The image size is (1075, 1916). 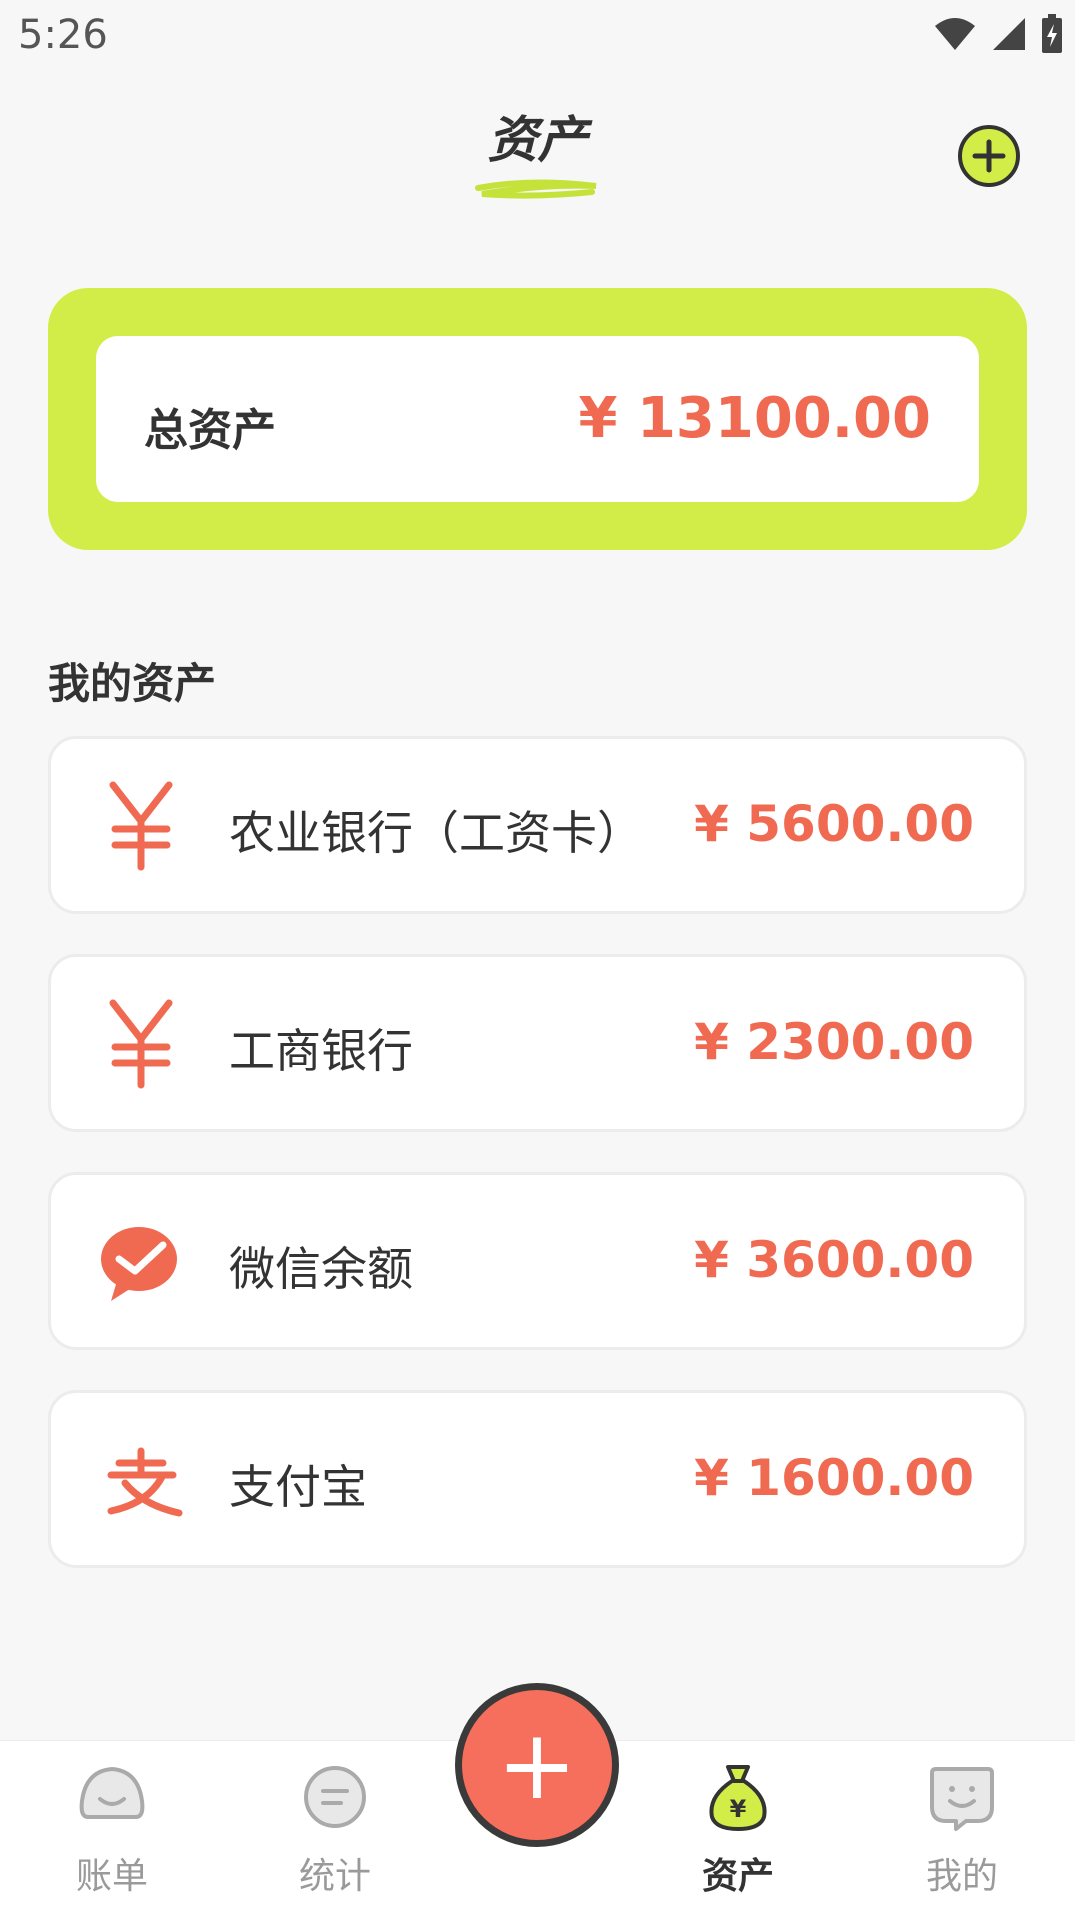 I want to click on asset-item-abc: 农业银行（工资卡） ¥ 5600.00, so click(x=537, y=825).